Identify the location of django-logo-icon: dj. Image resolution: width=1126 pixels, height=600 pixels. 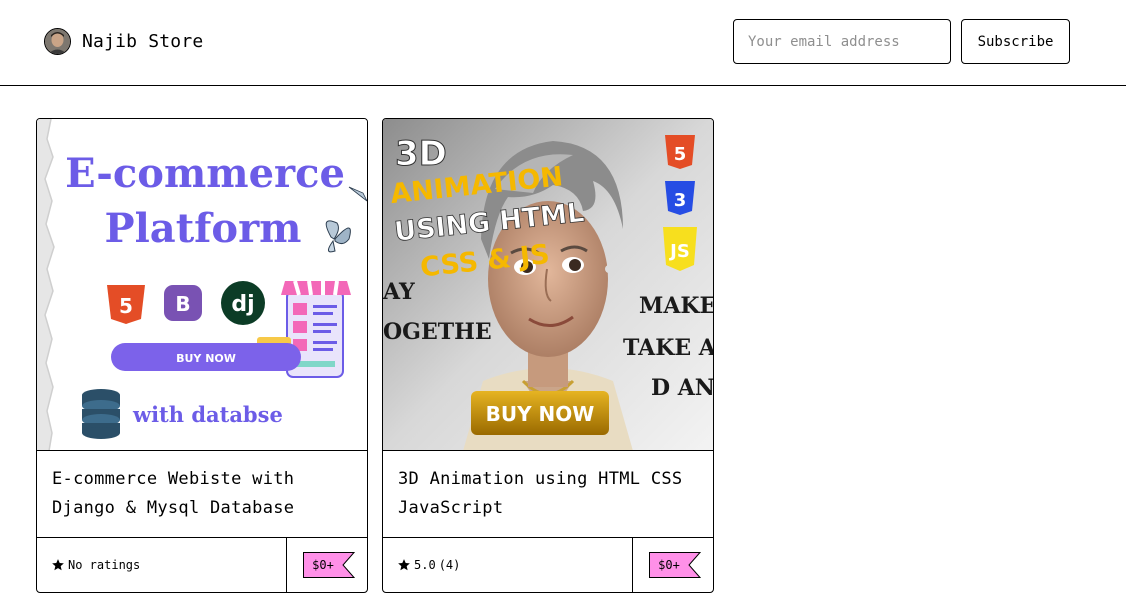
(243, 303).